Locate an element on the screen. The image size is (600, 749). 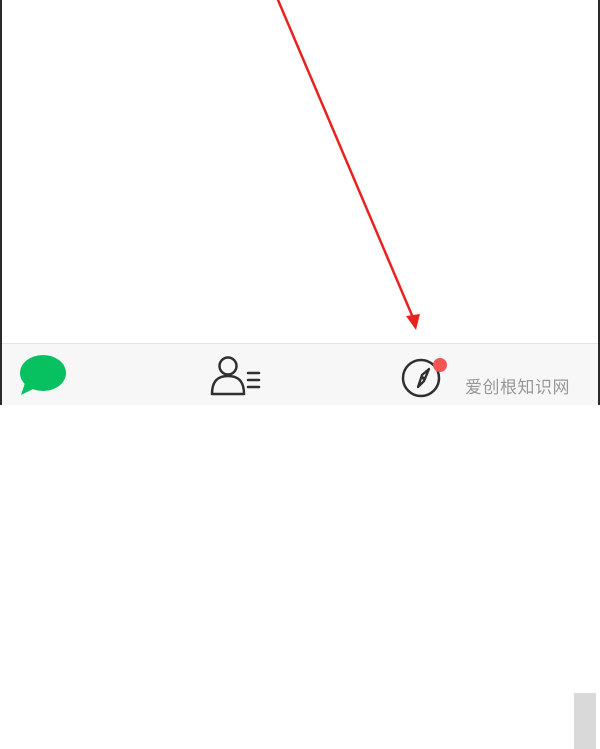
notification-badge-dot is located at coordinates (440, 365).